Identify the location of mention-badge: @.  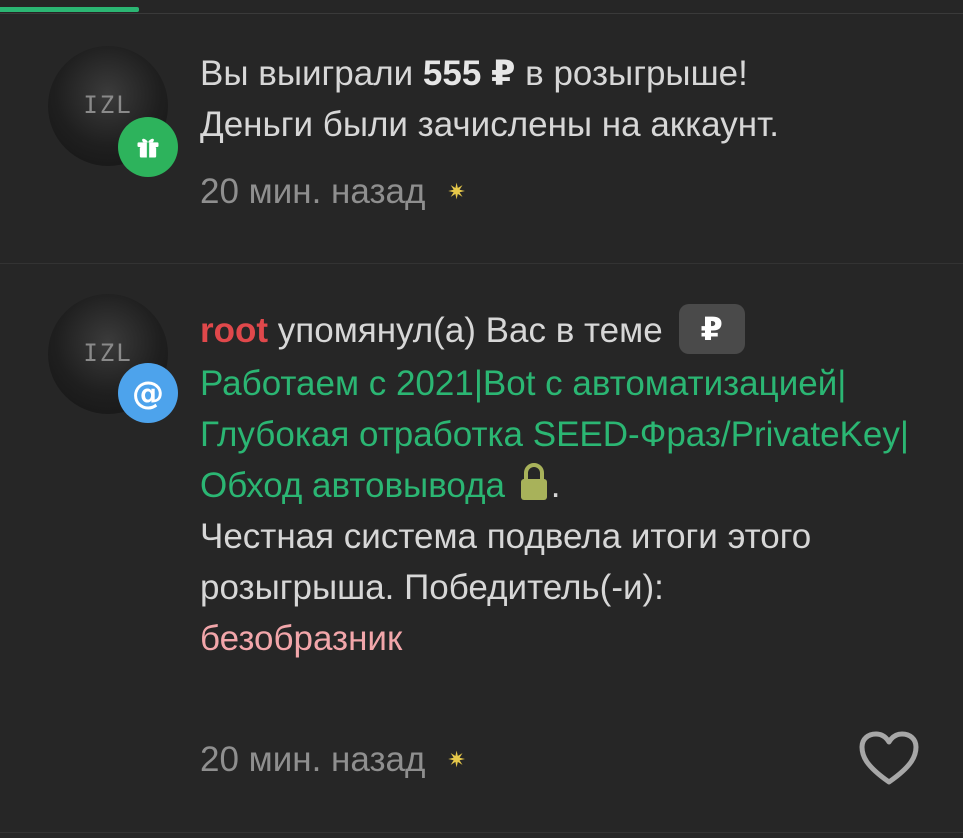
(148, 393).